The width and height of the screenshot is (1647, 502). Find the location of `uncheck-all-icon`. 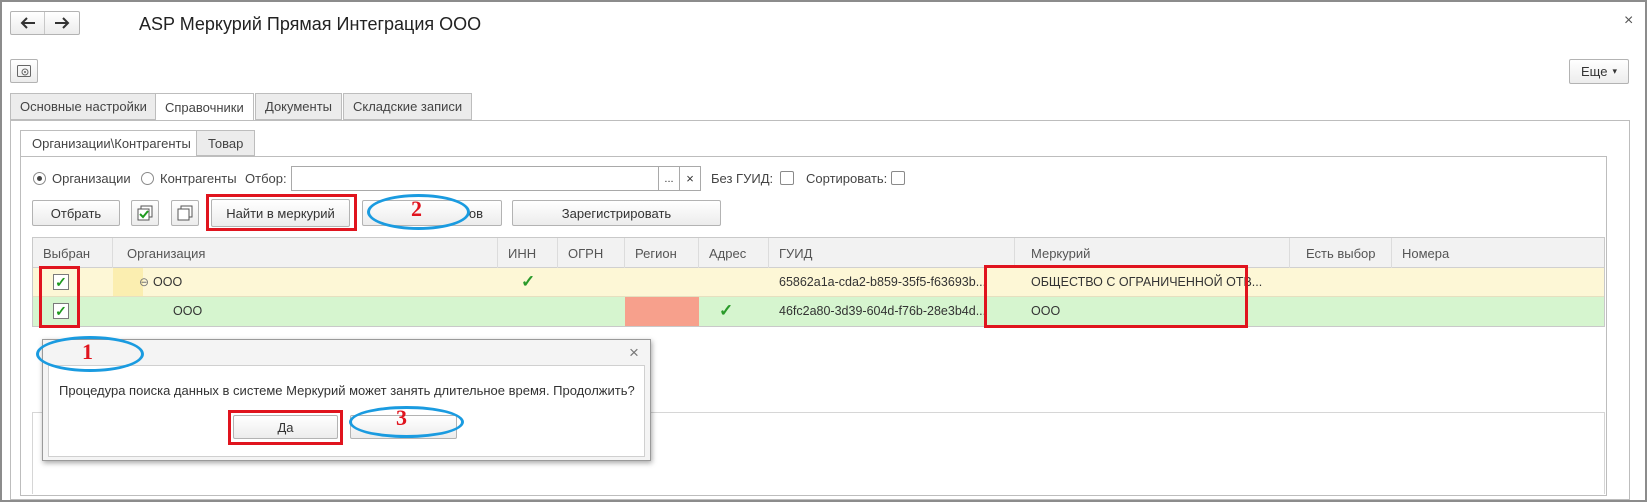

uncheck-all-icon is located at coordinates (185, 213).